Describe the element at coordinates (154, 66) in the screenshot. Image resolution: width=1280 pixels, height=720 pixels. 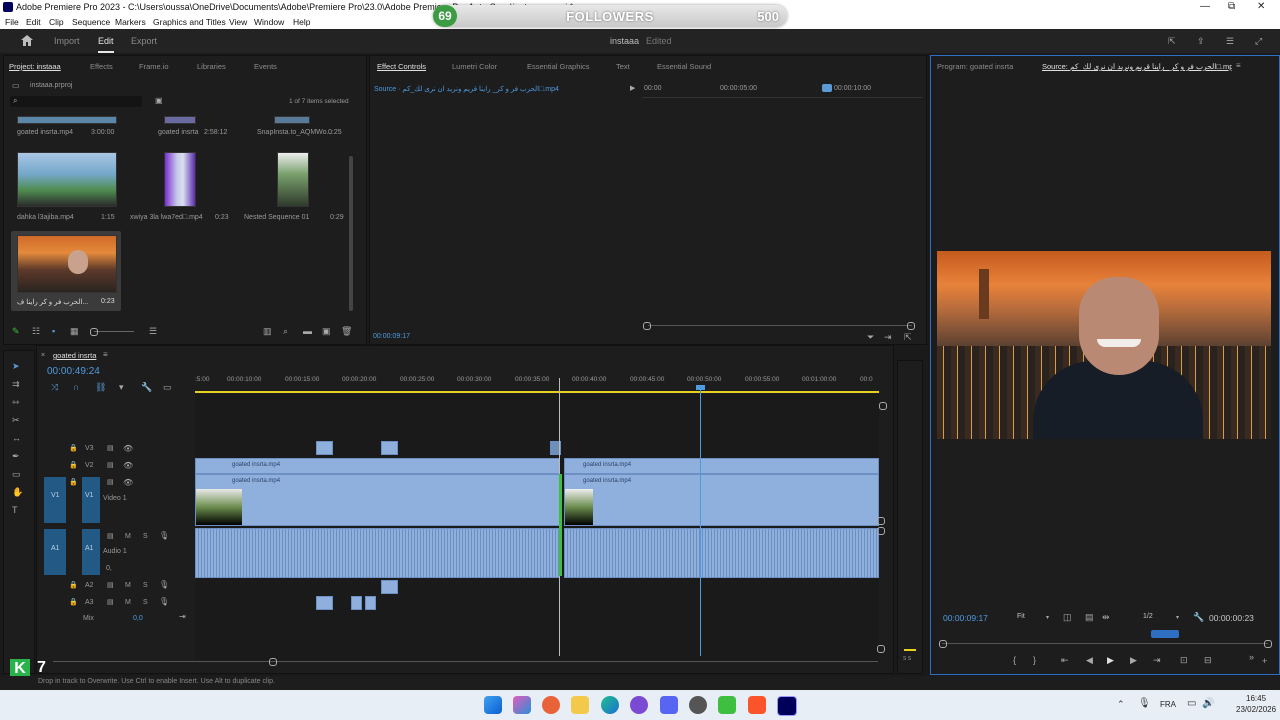
I see `tab-frameio: Frame.io` at that location.